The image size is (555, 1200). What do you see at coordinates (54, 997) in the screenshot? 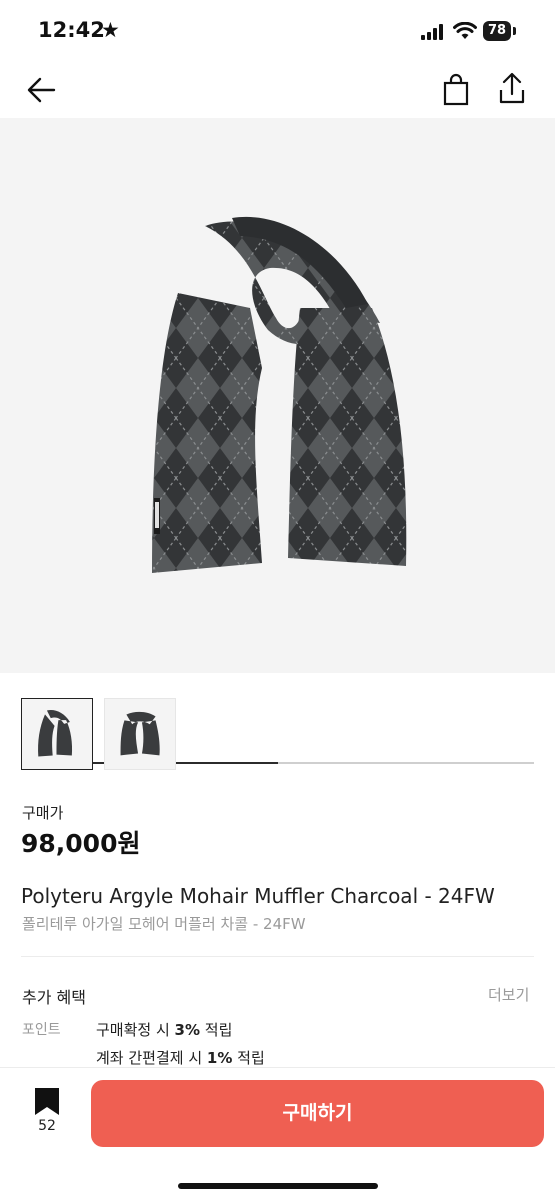
I see `benefits-title: 추가 혜택` at bounding box center [54, 997].